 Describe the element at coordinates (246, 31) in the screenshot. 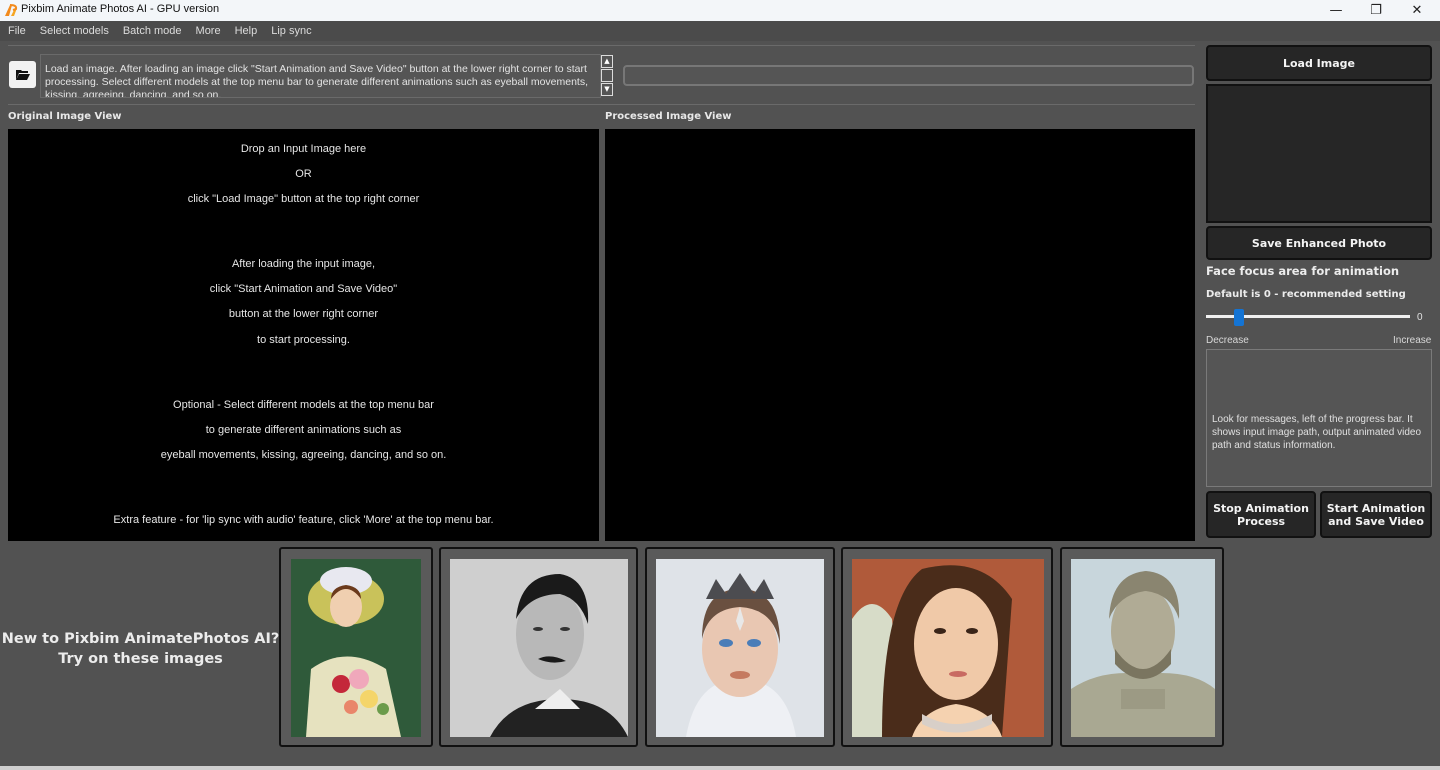

I see `menu-help: Help` at that location.